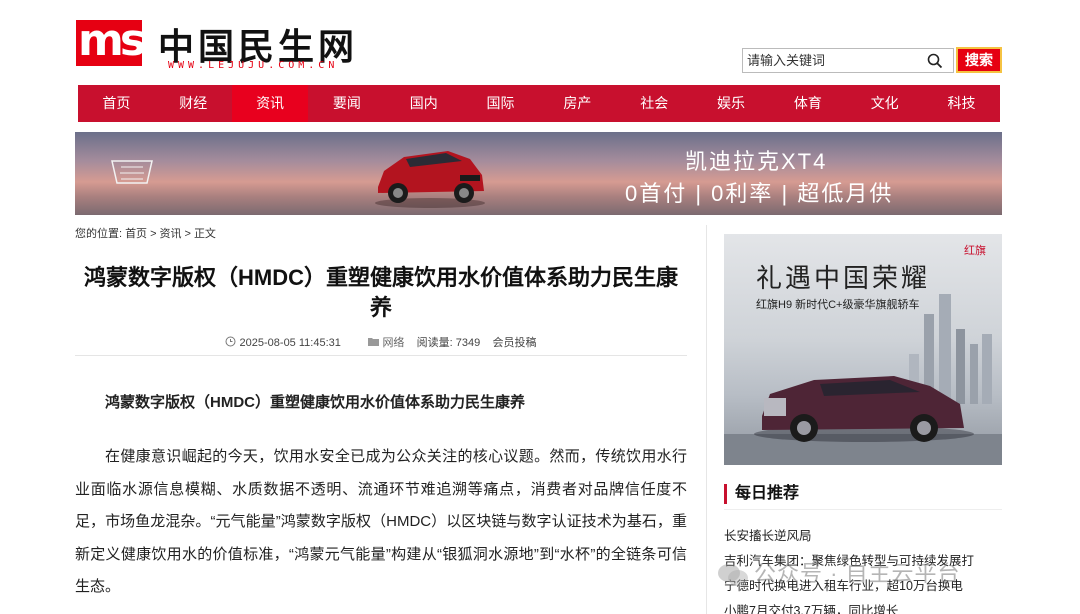 This screenshot has width=1080, height=614. Describe the element at coordinates (863, 349) in the screenshot. I see `hongqi-sidebar-ad: 红旗 礼遇中国荣耀 红旗H9 新时代C+级豪华旗舰轿车` at that location.